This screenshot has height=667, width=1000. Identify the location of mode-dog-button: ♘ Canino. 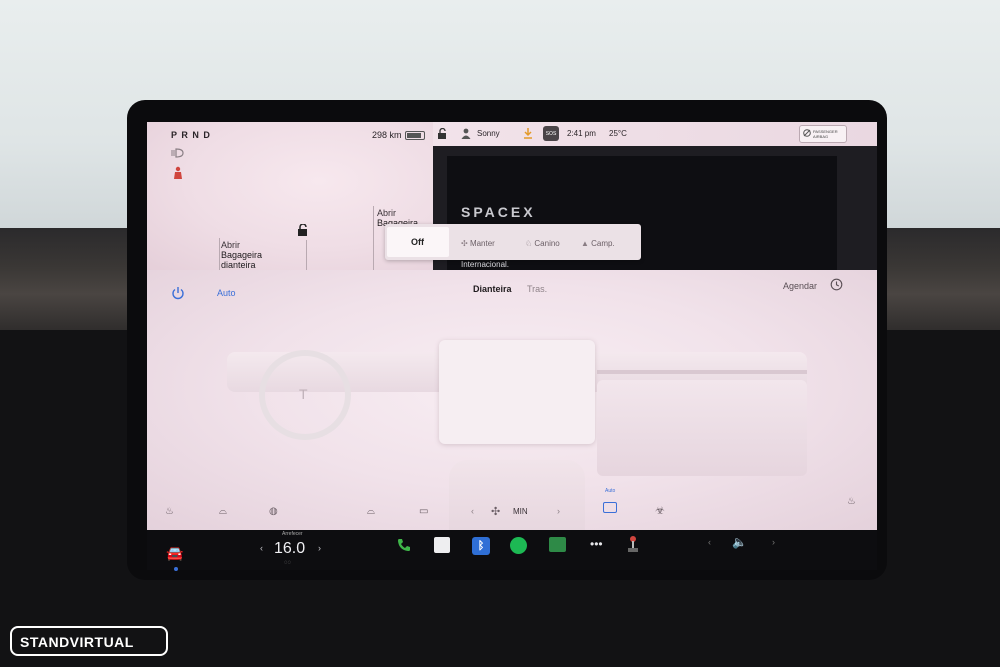
(542, 242).